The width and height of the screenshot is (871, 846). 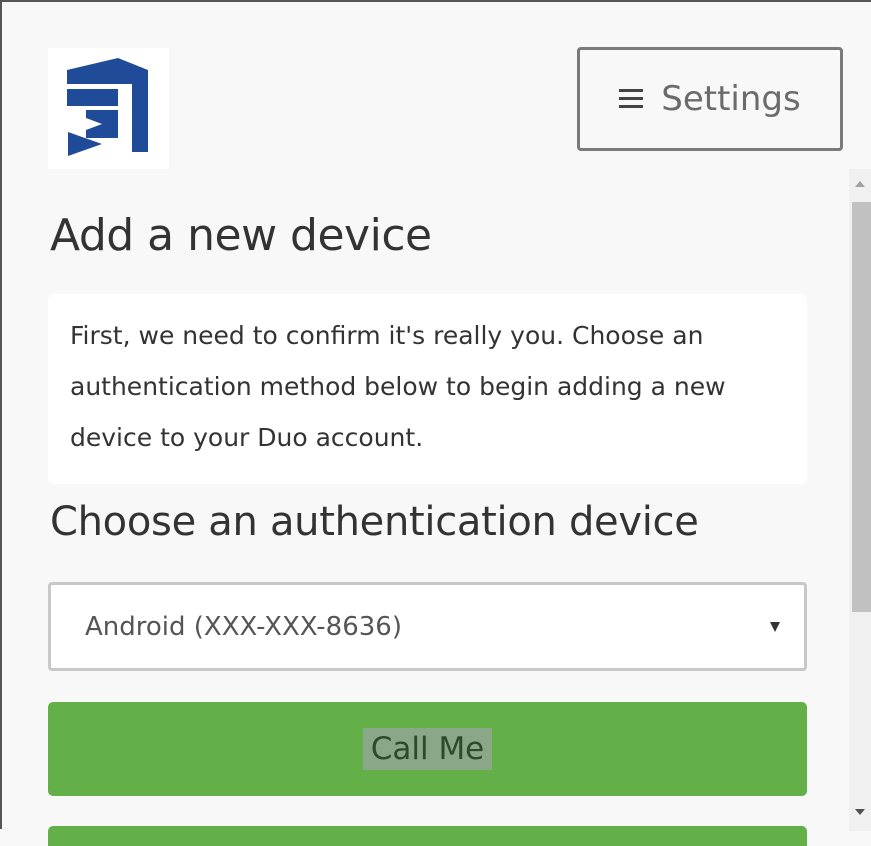 I want to click on call-me-button: Call Me, so click(x=427, y=749).